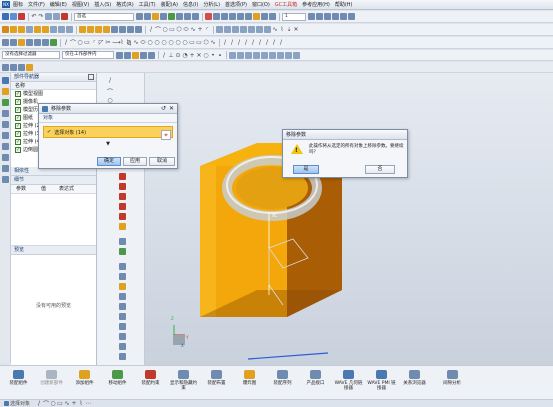  What do you see at coordinates (106, 29) in the screenshot?
I see `draft-icon` at bounding box center [106, 29].